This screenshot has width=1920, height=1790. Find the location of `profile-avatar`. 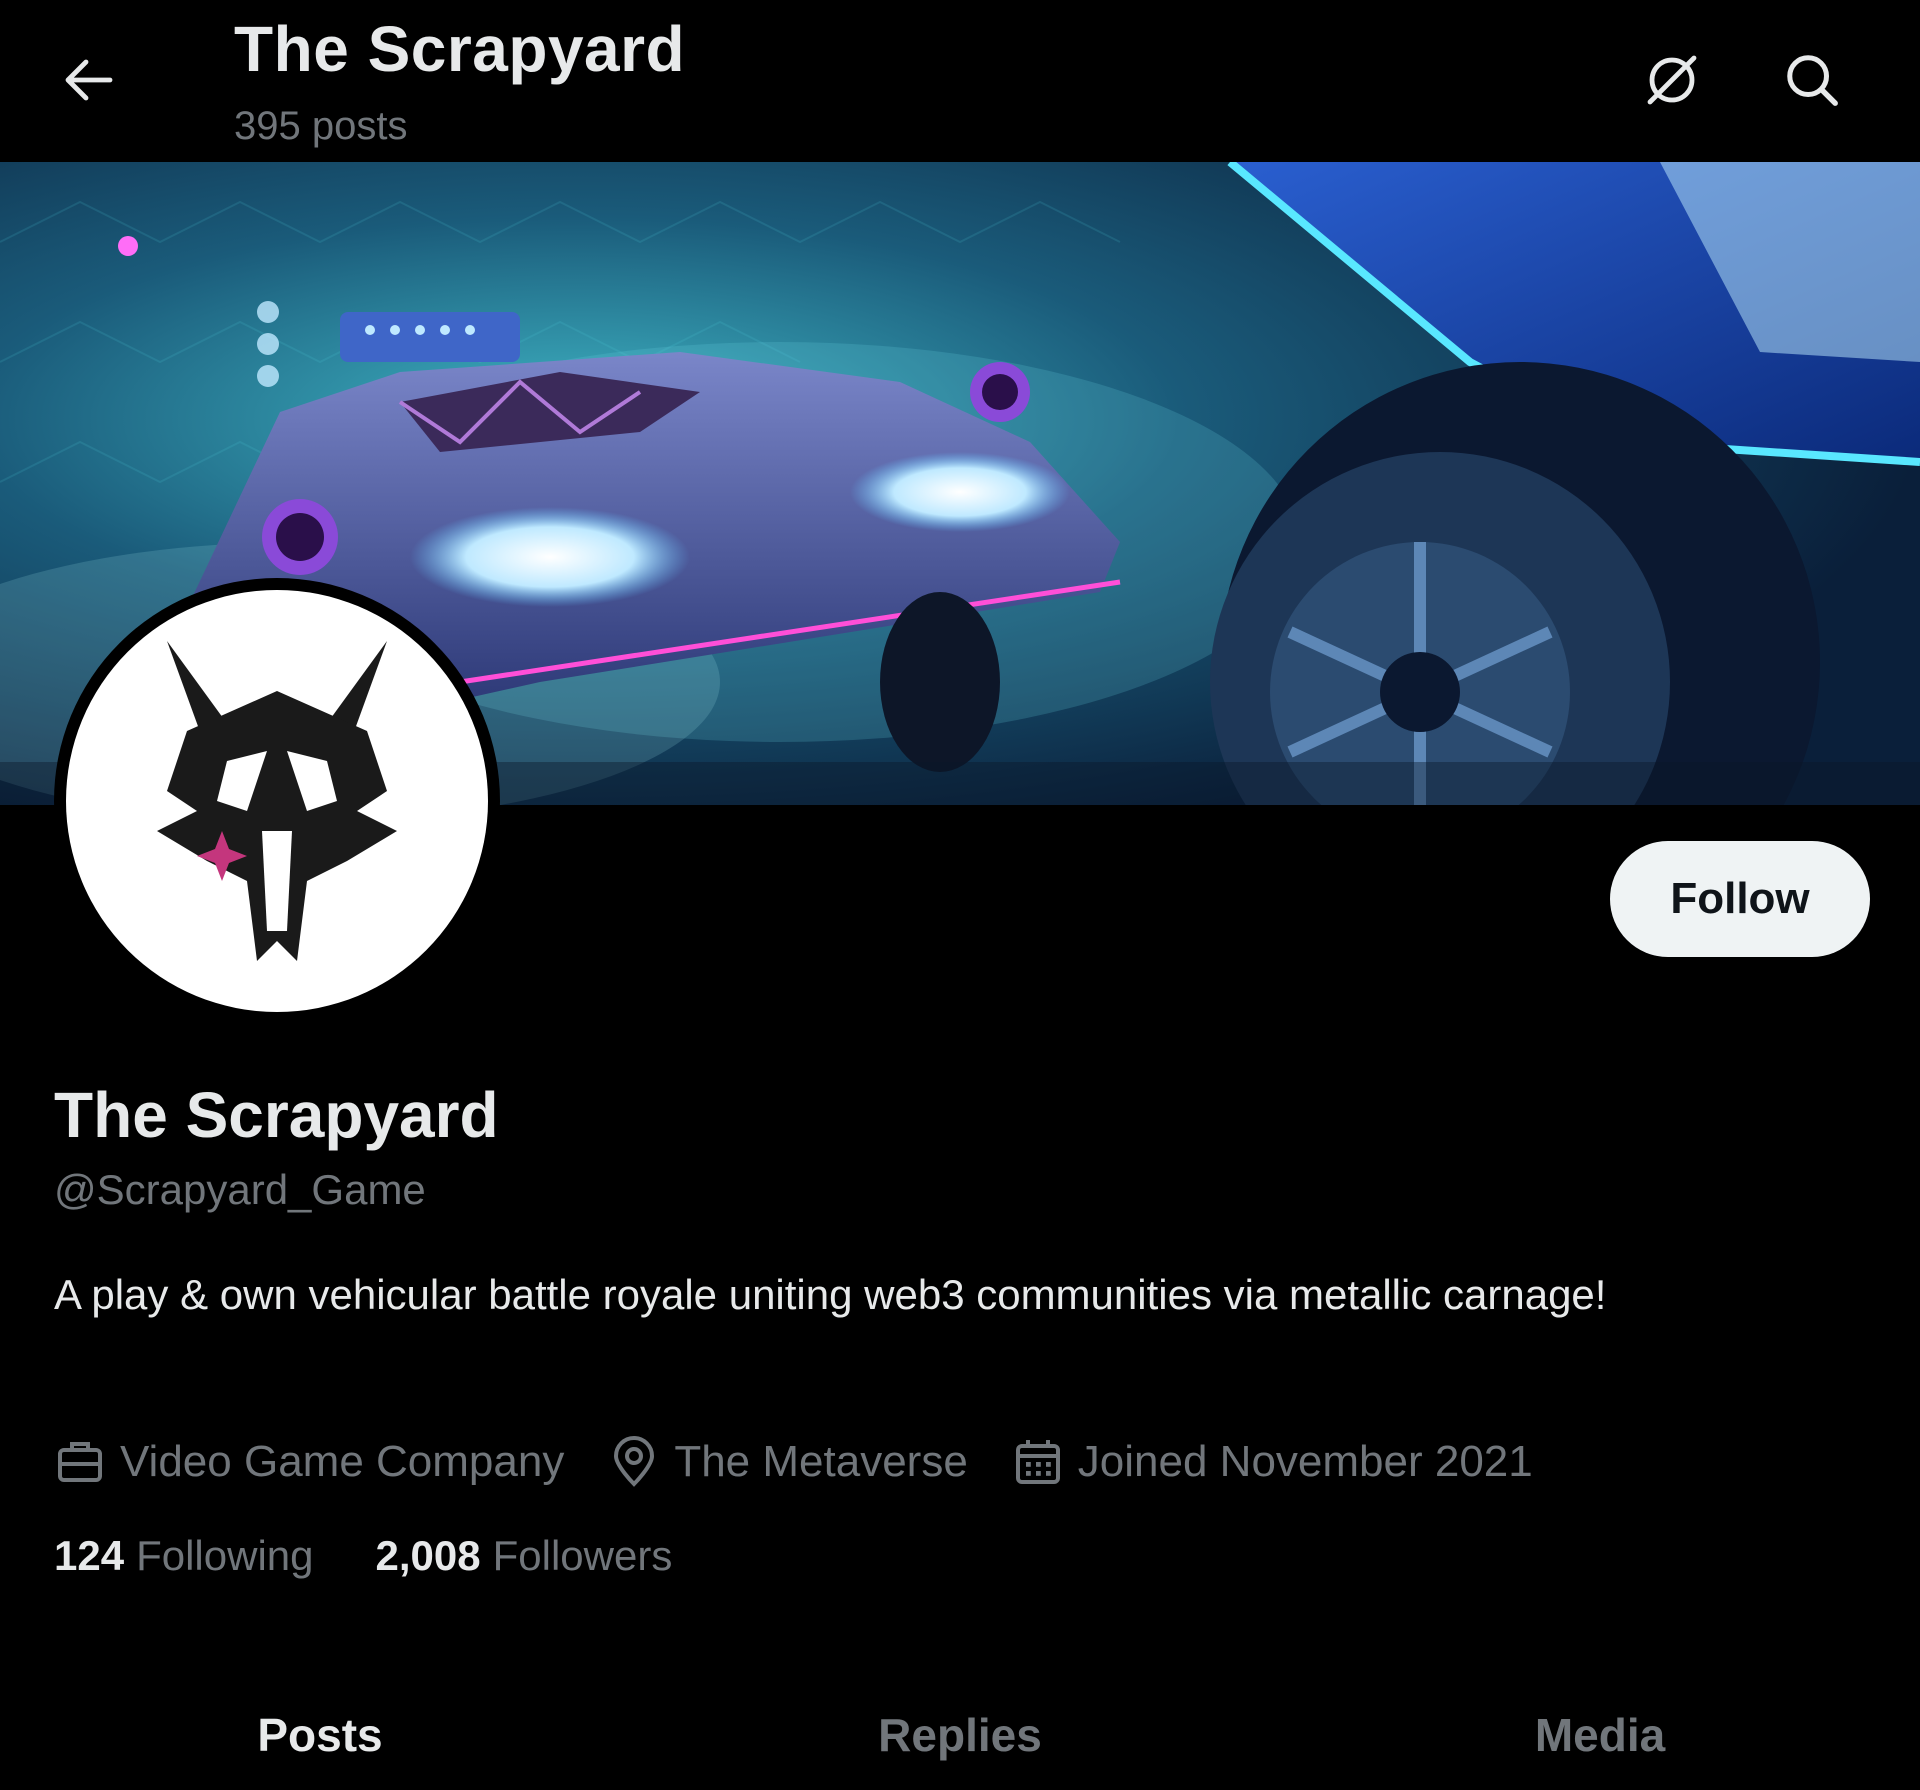

profile-avatar is located at coordinates (277, 801).